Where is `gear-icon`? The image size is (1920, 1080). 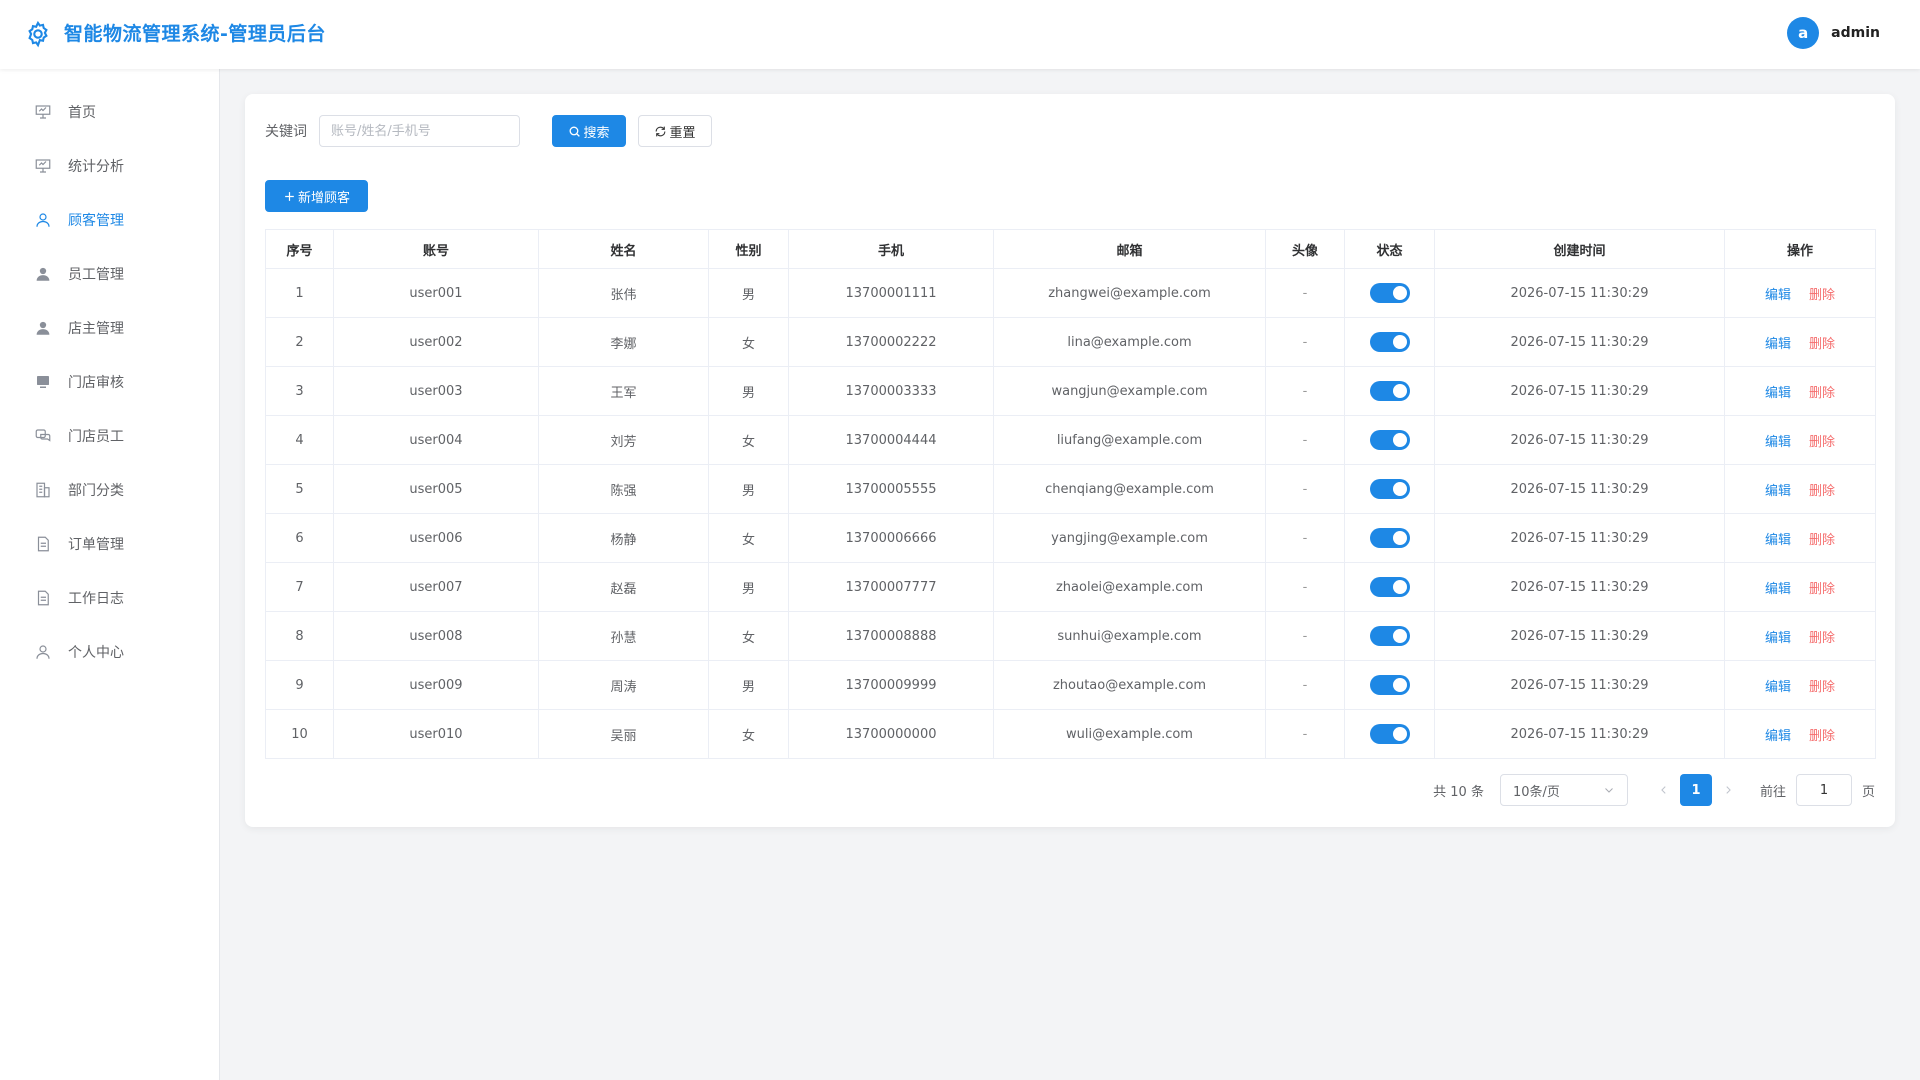
gear-icon is located at coordinates (38, 34).